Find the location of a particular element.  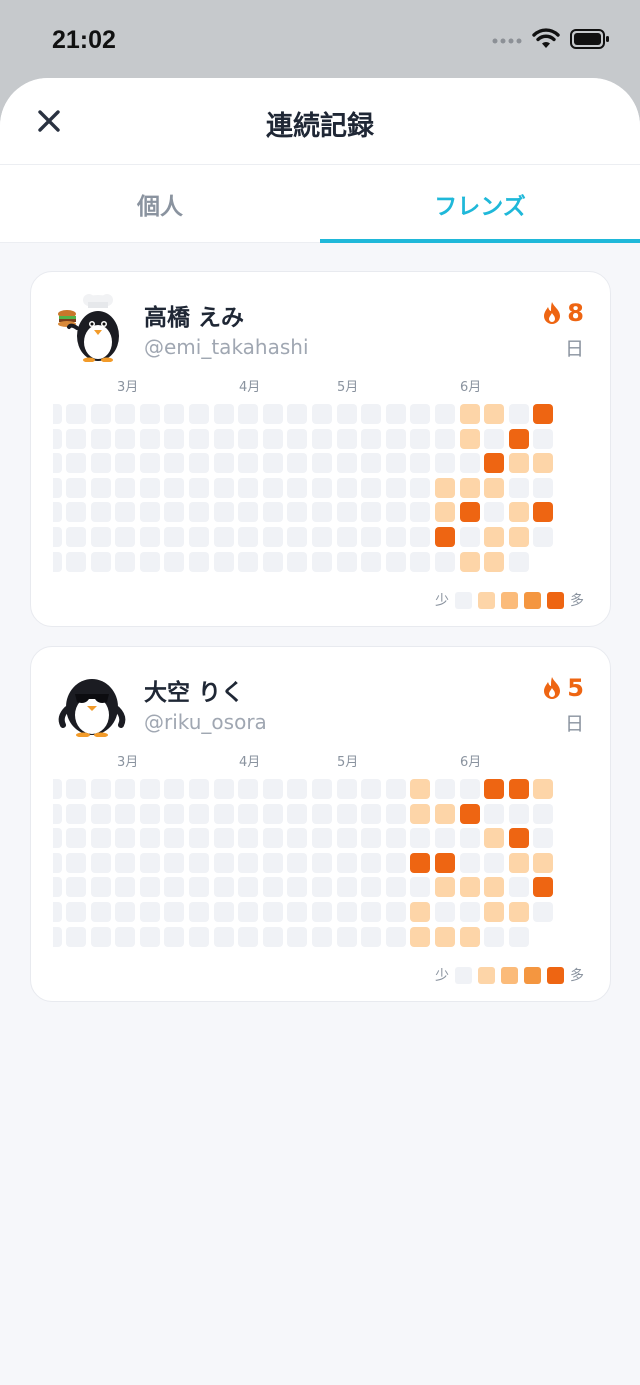

streak-unit: 日 is located at coordinates (574, 349).